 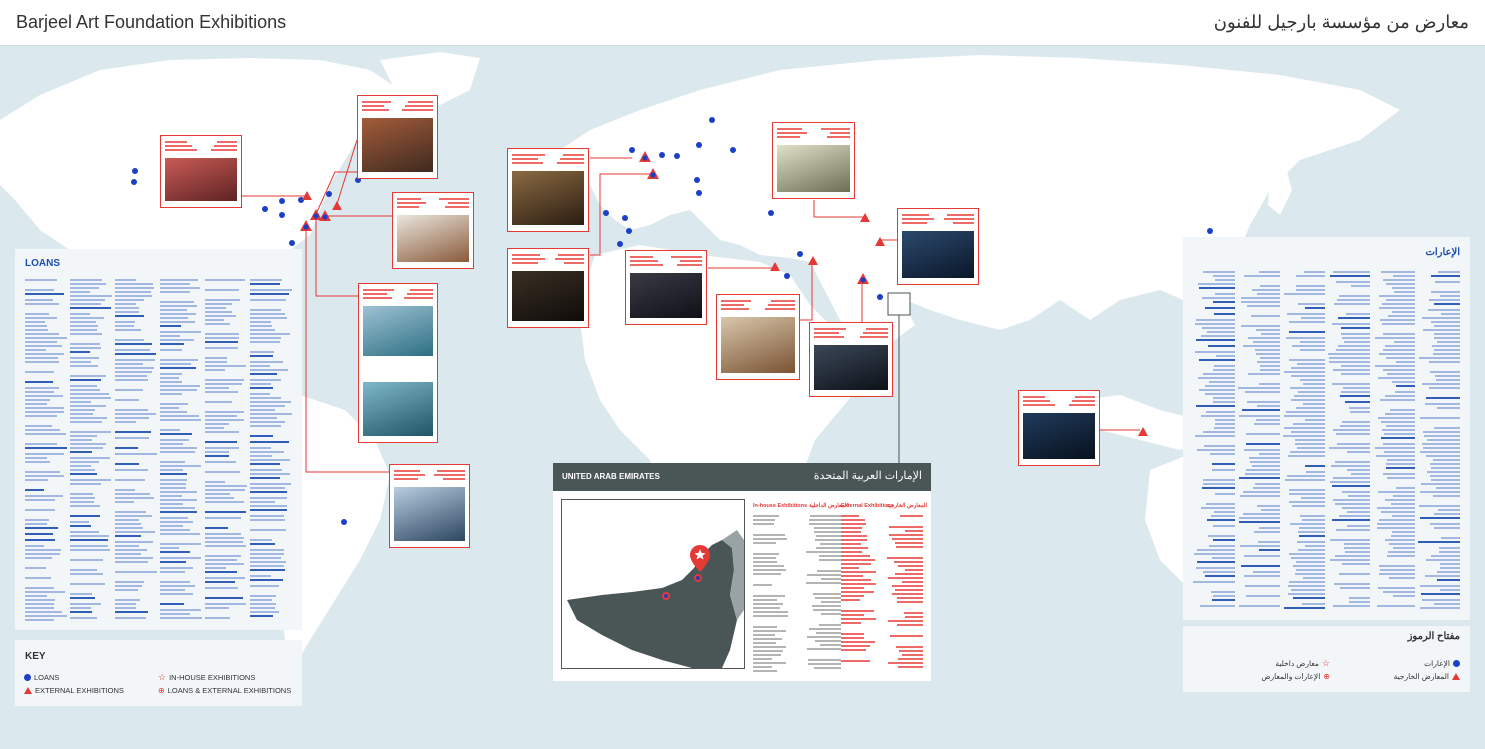 What do you see at coordinates (653, 584) in the screenshot?
I see `uae-map` at bounding box center [653, 584].